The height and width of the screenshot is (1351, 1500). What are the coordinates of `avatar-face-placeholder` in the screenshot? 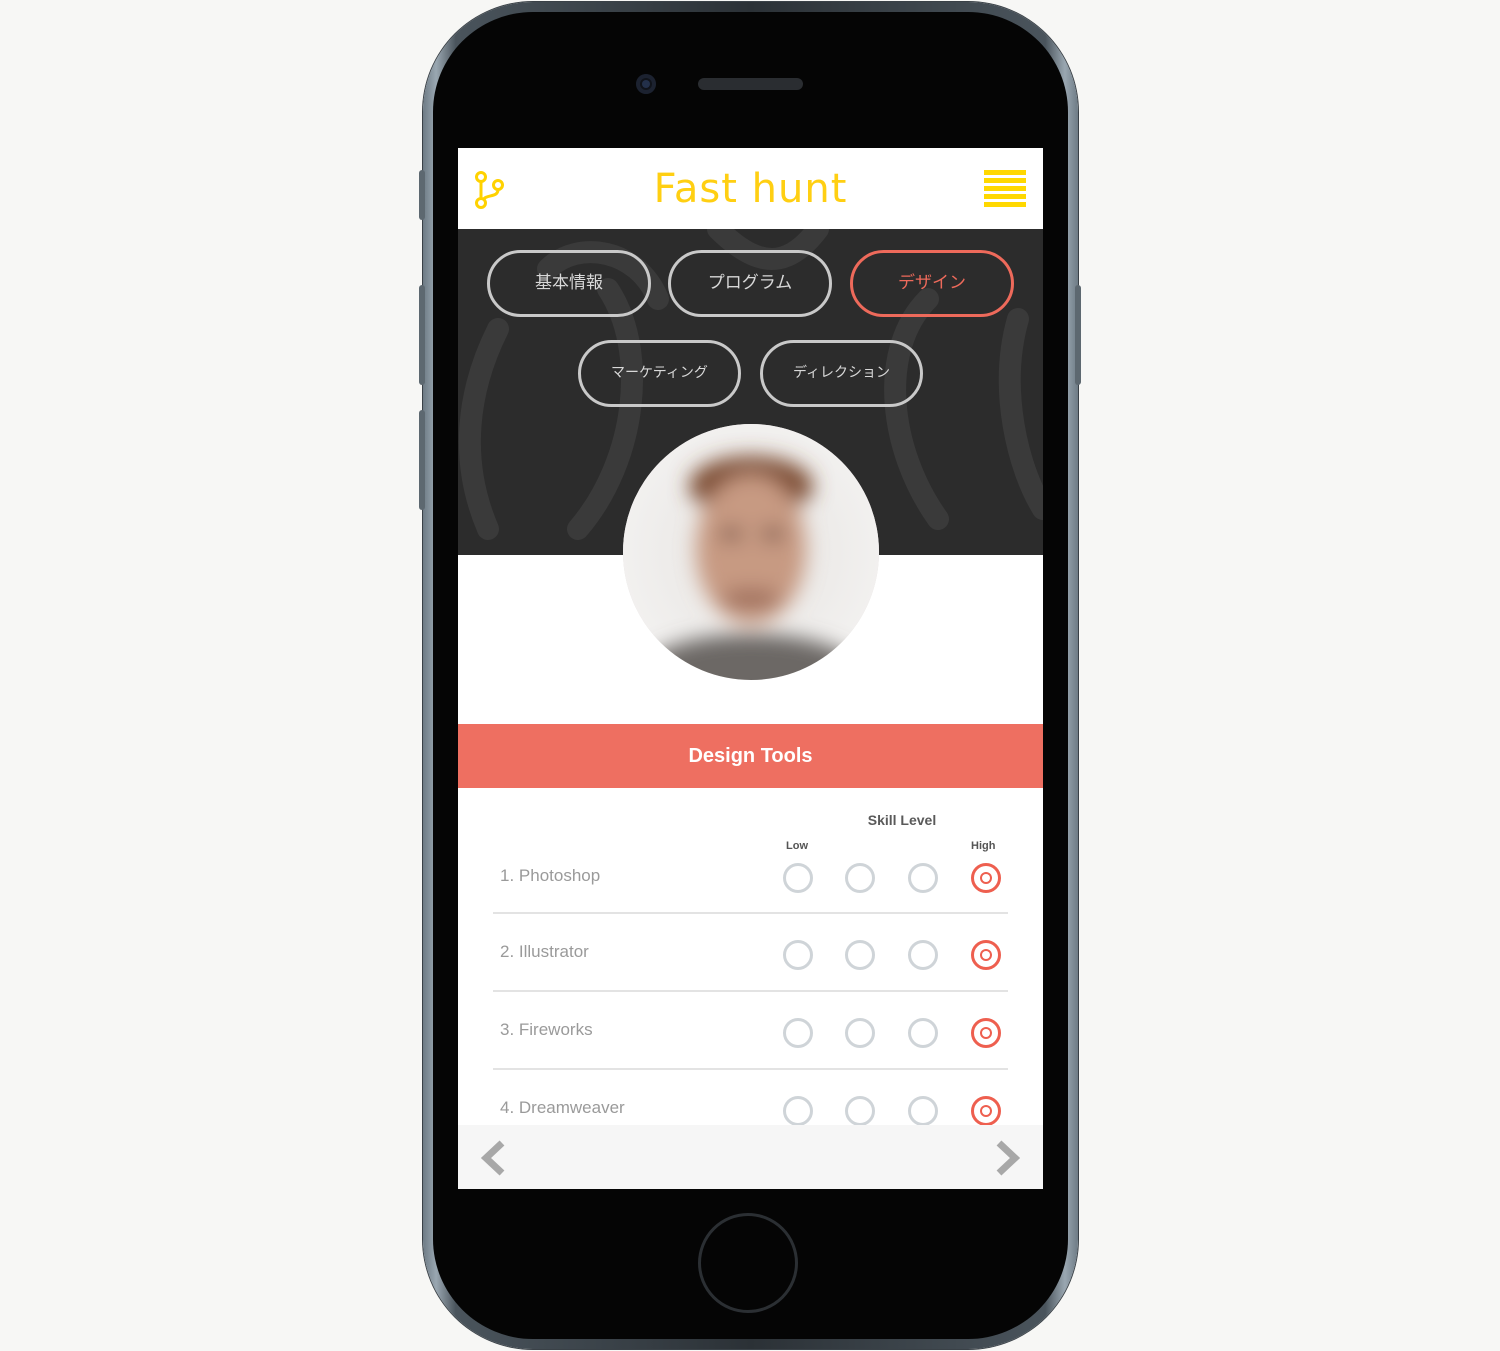 It's located at (751, 552).